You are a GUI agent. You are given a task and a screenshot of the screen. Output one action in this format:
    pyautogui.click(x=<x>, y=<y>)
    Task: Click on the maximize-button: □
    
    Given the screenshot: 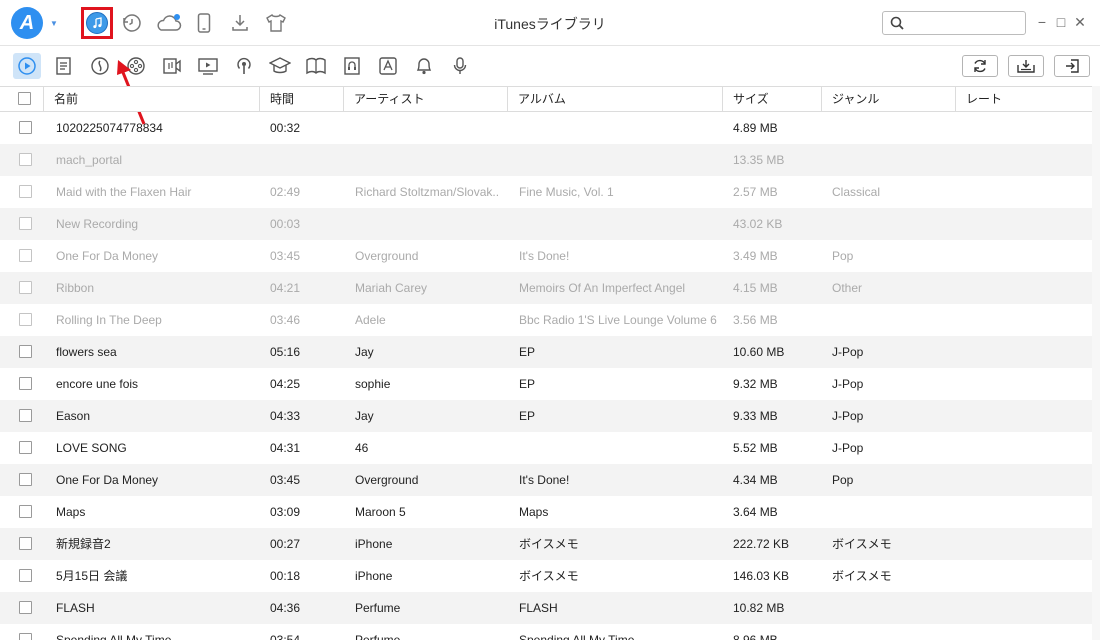 What is the action you would take?
    pyautogui.click(x=1061, y=22)
    